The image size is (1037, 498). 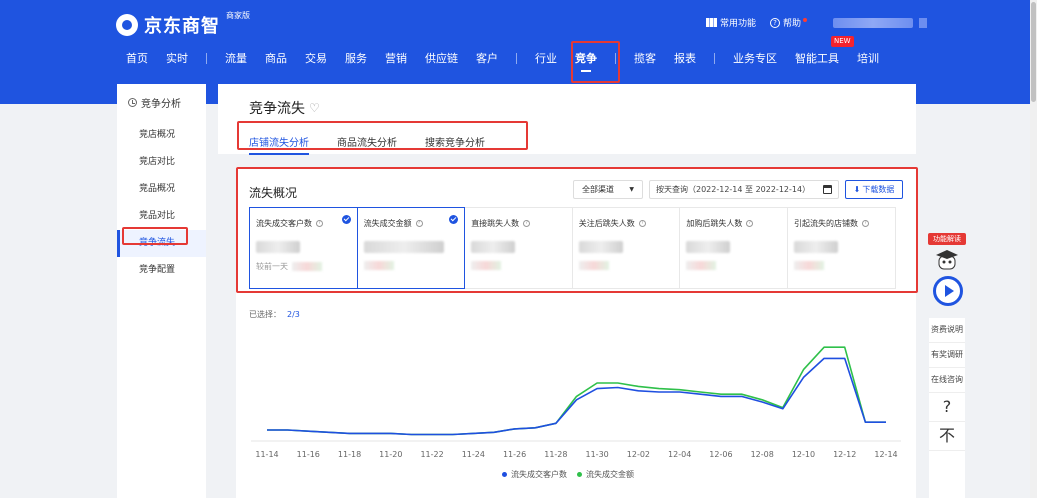 What do you see at coordinates (679, 454) in the screenshot?
I see `x-tick-label: 12-04` at bounding box center [679, 454].